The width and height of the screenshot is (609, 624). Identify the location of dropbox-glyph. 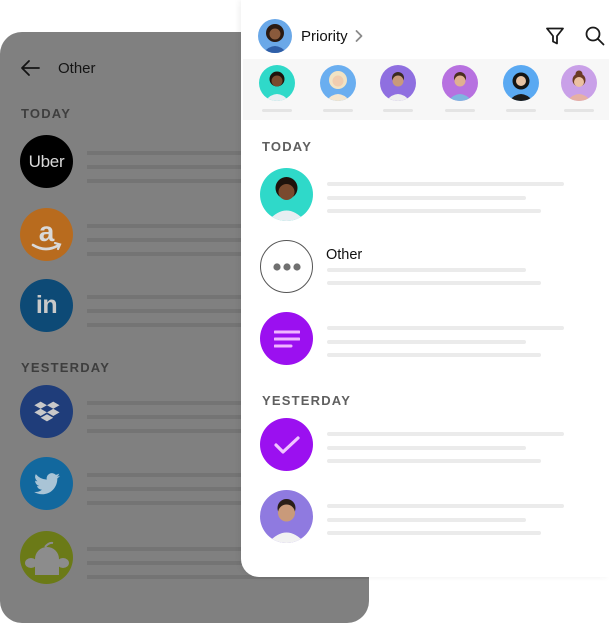
(46, 411).